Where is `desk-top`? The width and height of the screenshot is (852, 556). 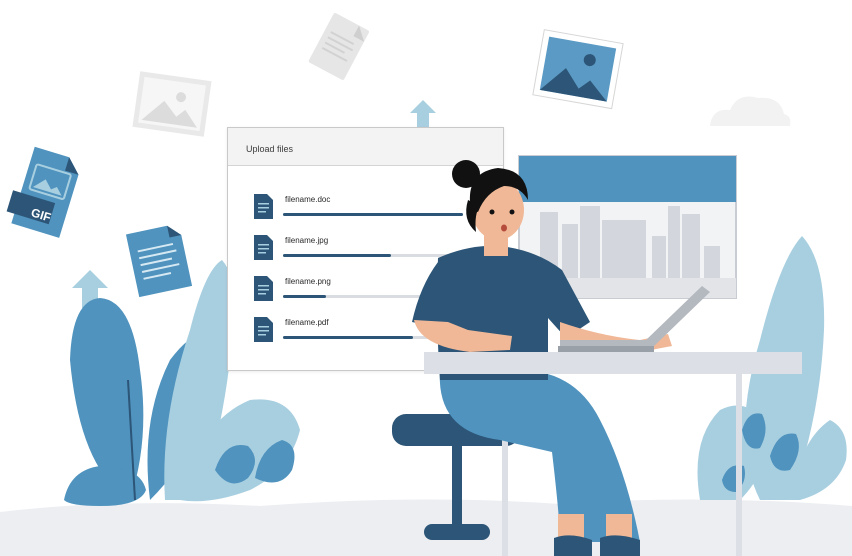 desk-top is located at coordinates (613, 363).